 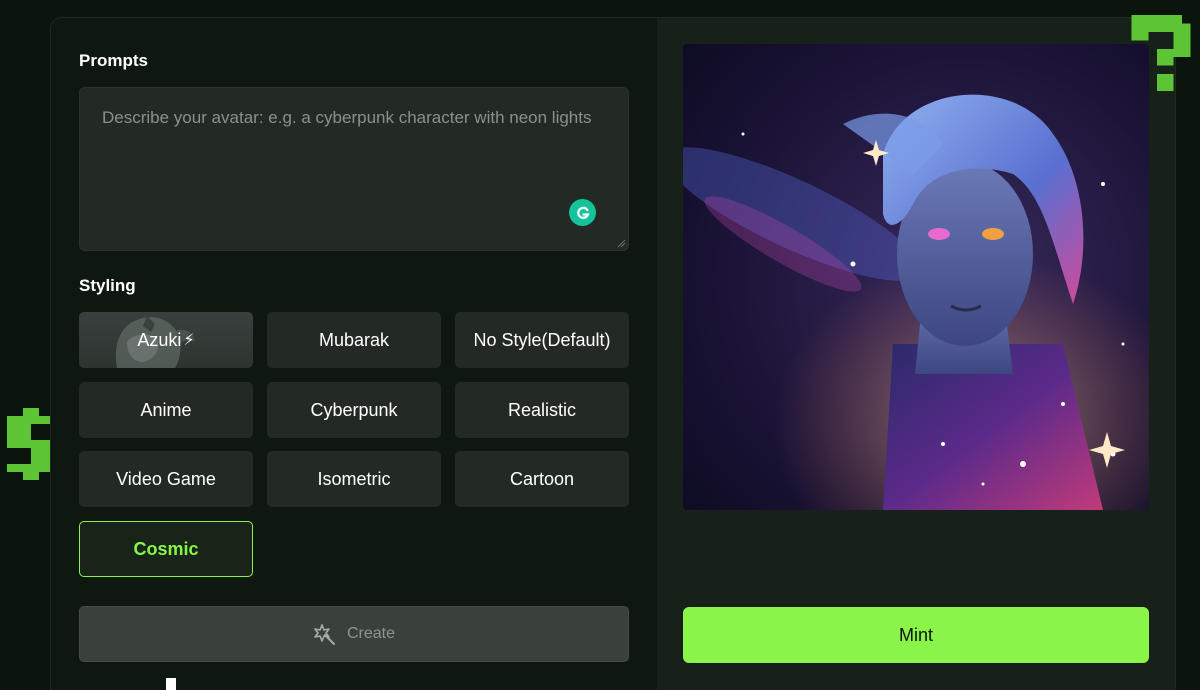 I want to click on style-option-label: Video Game, so click(x=166, y=478).